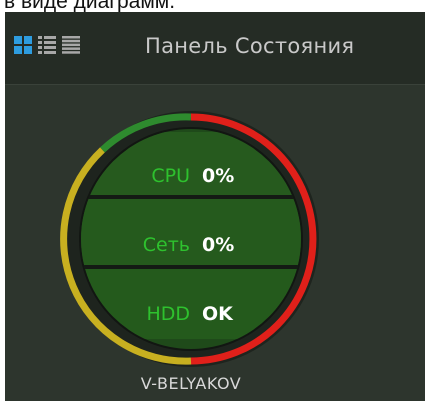 The height and width of the screenshot is (401, 425). What do you see at coordinates (250, 46) in the screenshot?
I see `panel-title: Панель Состояния` at bounding box center [250, 46].